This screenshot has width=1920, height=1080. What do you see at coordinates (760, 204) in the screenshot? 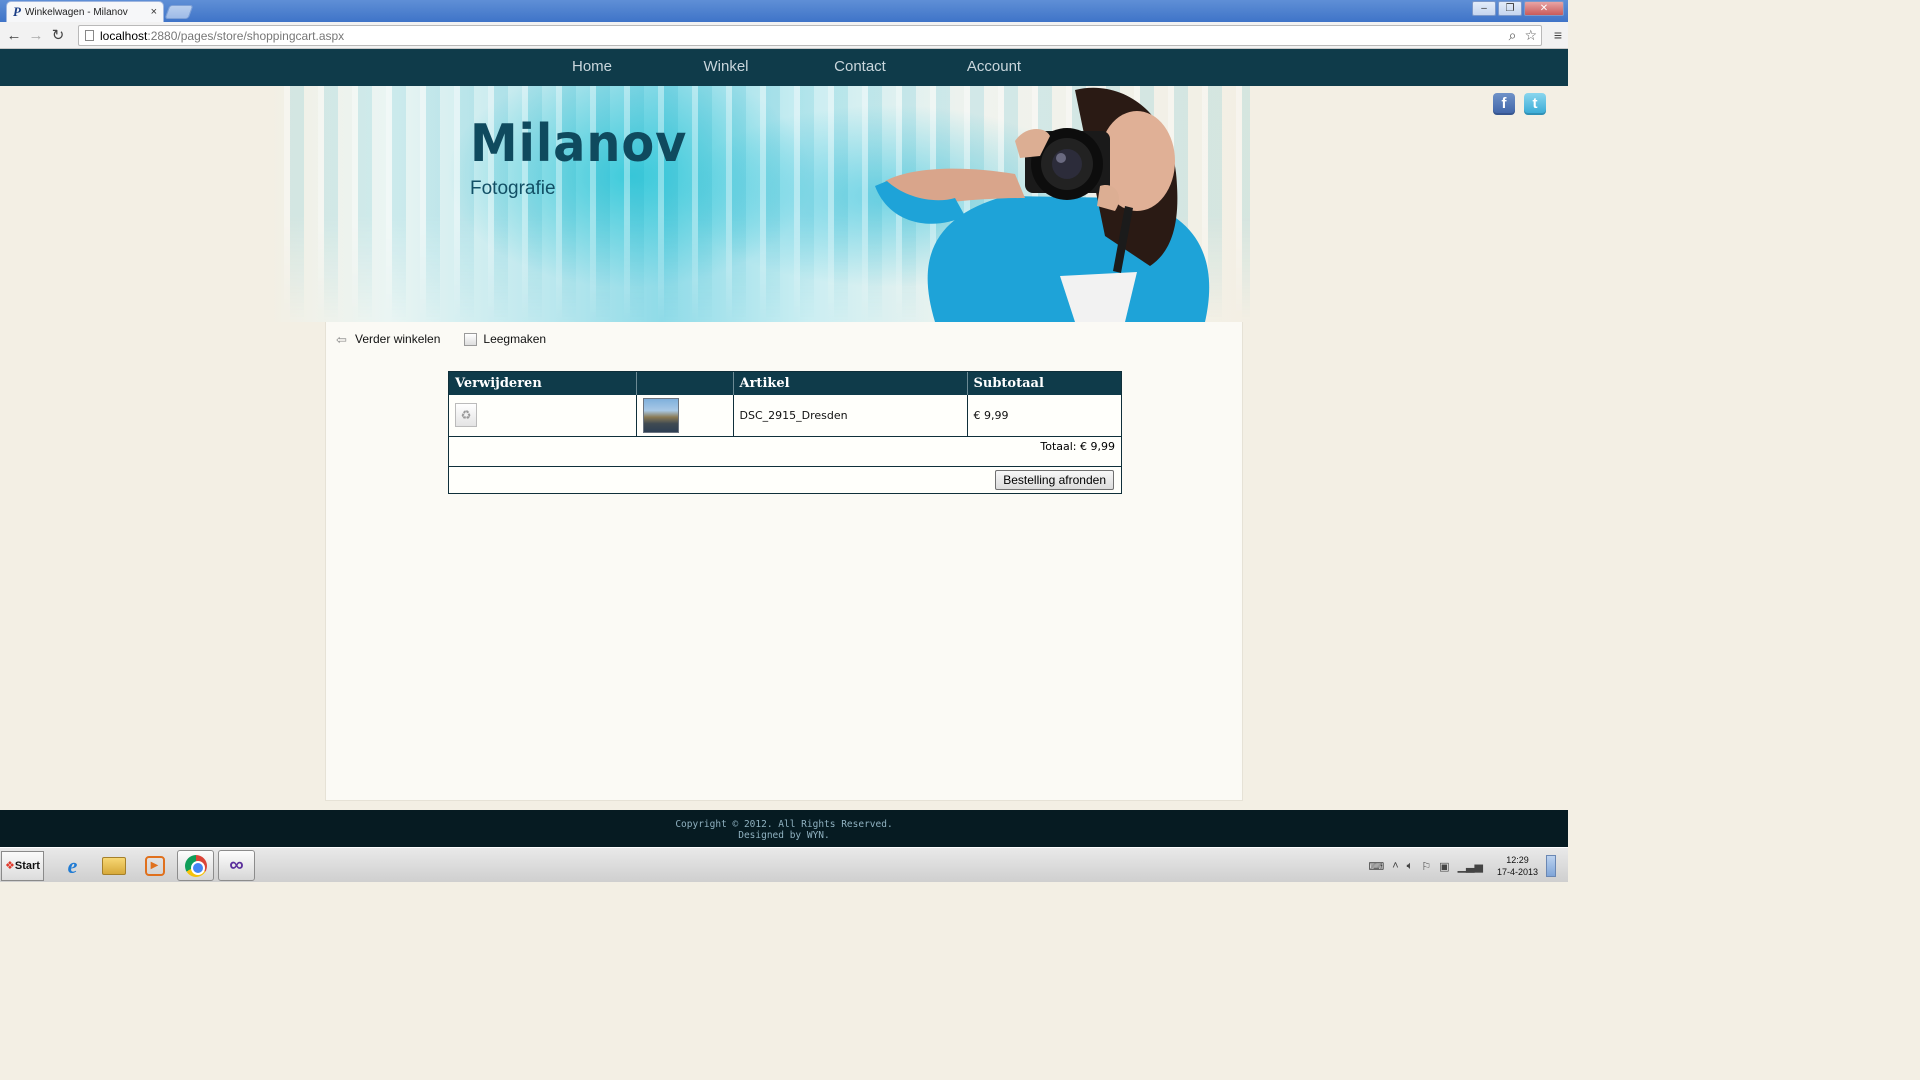
I see `header-banner: Milanov Fotografie` at bounding box center [760, 204].